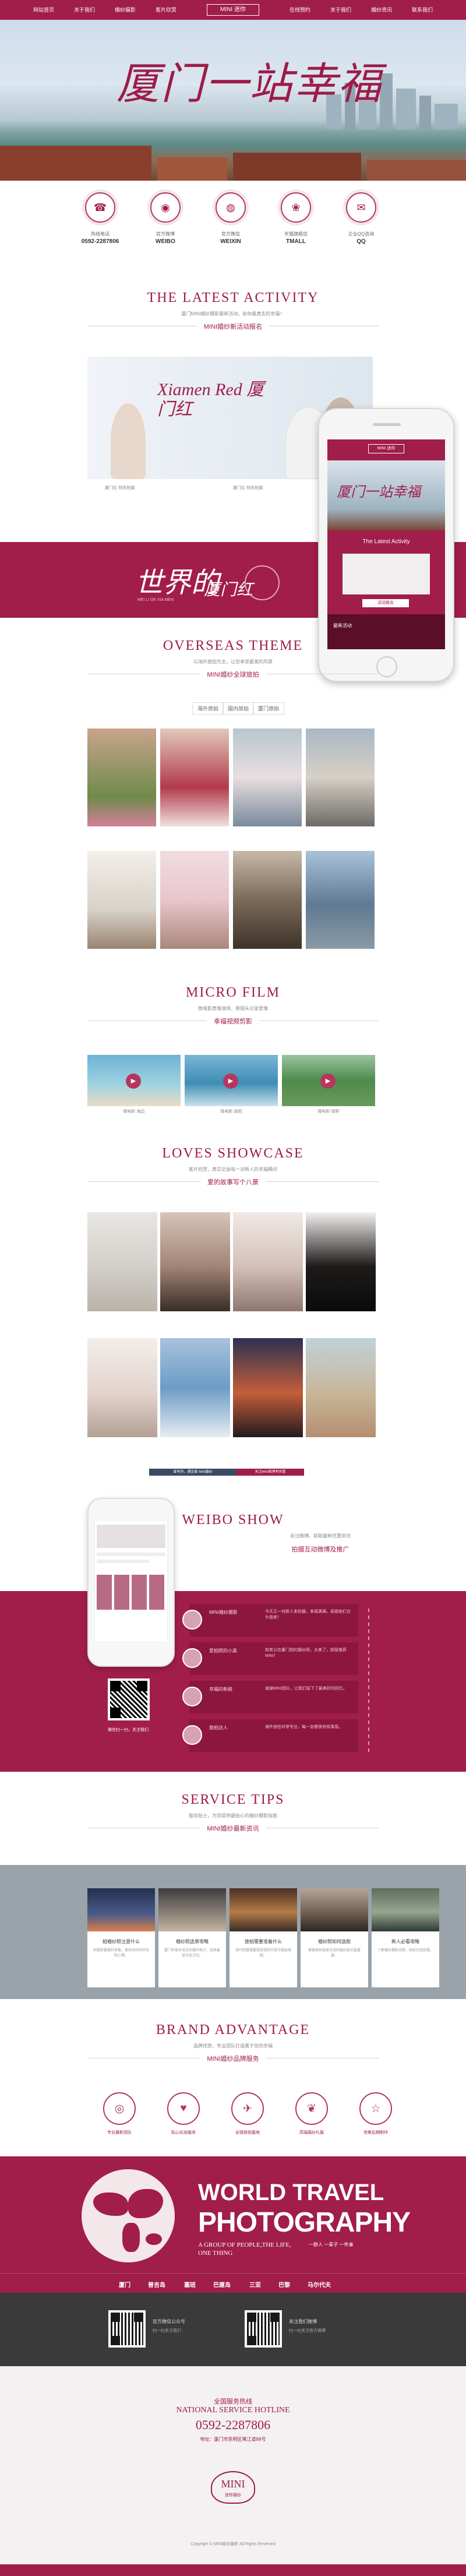 Image resolution: width=466 pixels, height=2576 pixels. What do you see at coordinates (335, 1938) in the screenshot?
I see `service-tip: 婚纱照如何选款 根据身材选择合适的婚纱款式最重要。` at bounding box center [335, 1938].